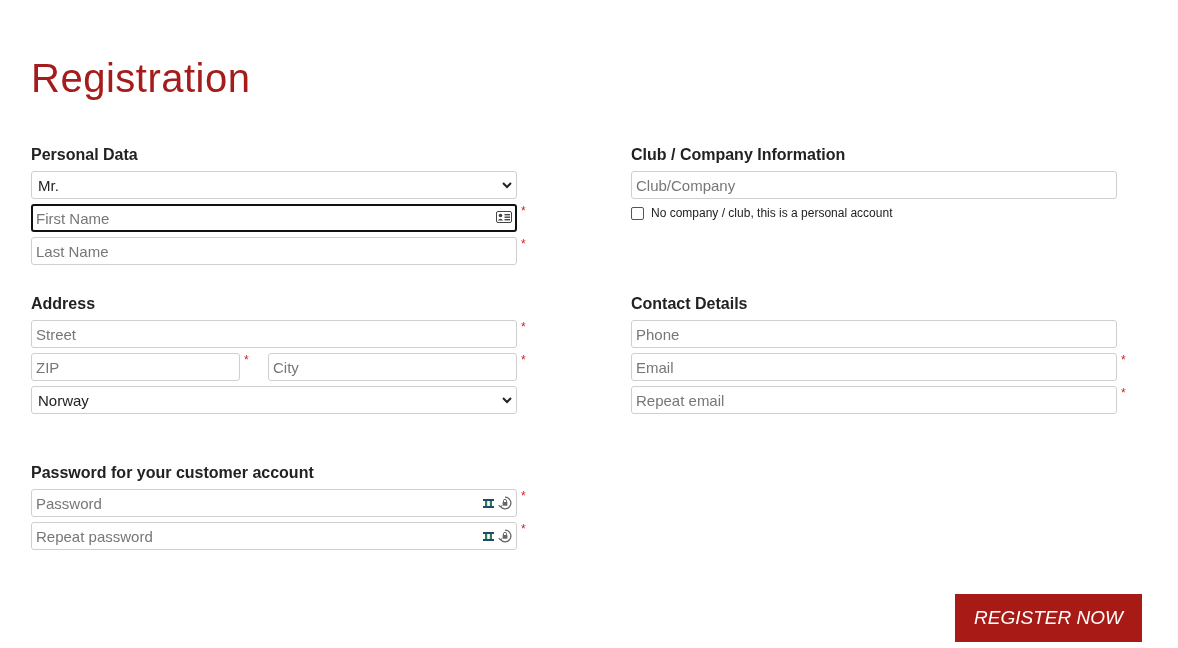  What do you see at coordinates (274, 218) in the screenshot?
I see `input-field: First Name` at bounding box center [274, 218].